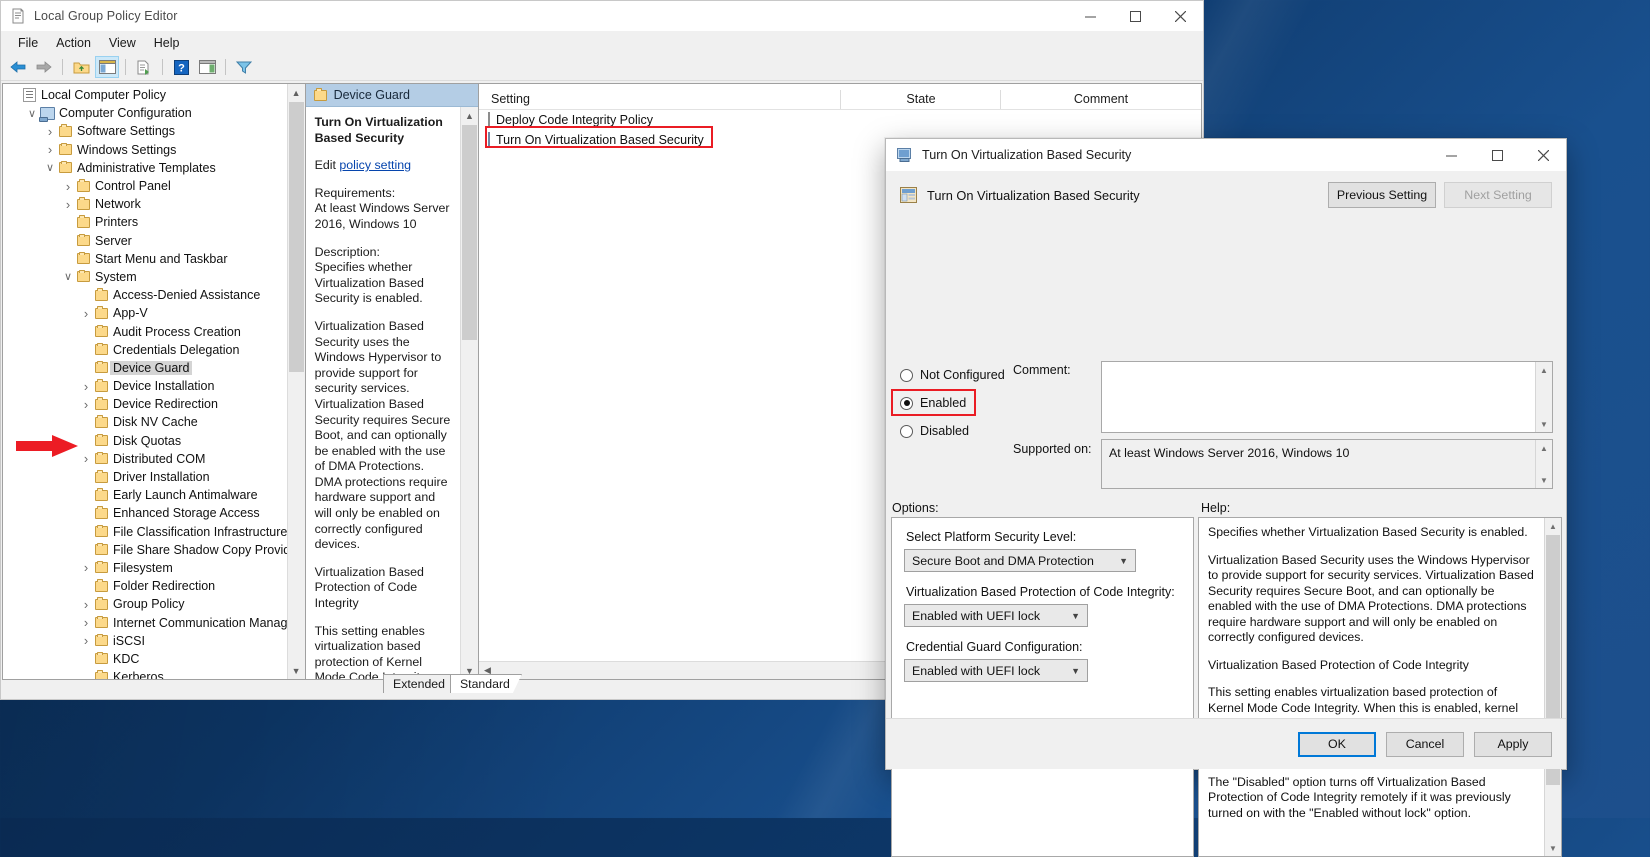 This screenshot has width=1650, height=857. Describe the element at coordinates (145, 241) in the screenshot. I see `tree-item-server: Server` at that location.